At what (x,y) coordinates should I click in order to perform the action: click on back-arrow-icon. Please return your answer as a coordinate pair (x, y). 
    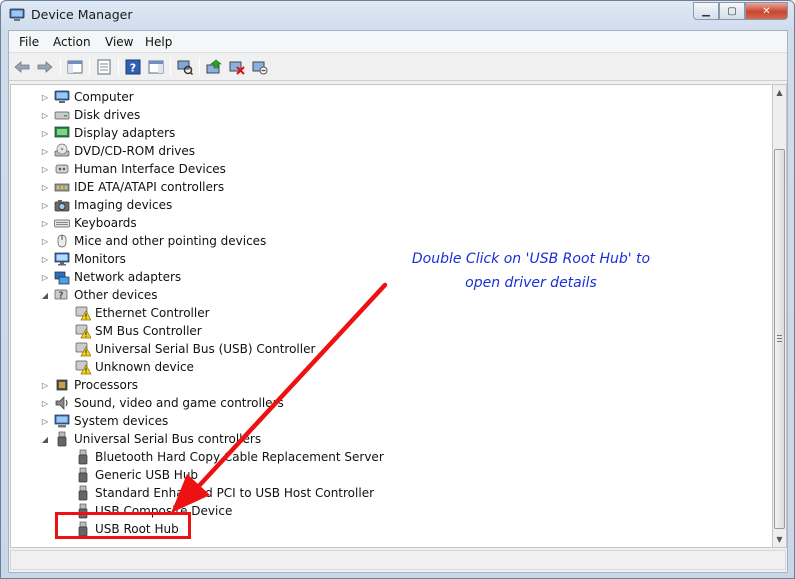
    Looking at the image, I should click on (22, 67).